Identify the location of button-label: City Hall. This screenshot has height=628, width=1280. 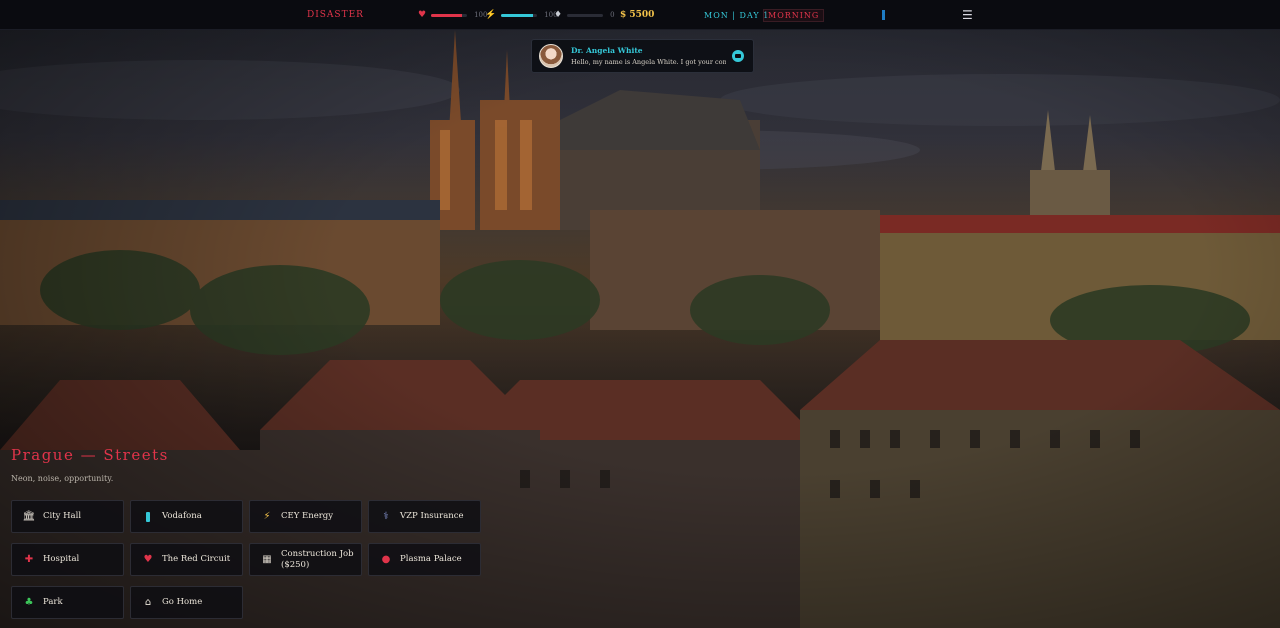
(62, 516).